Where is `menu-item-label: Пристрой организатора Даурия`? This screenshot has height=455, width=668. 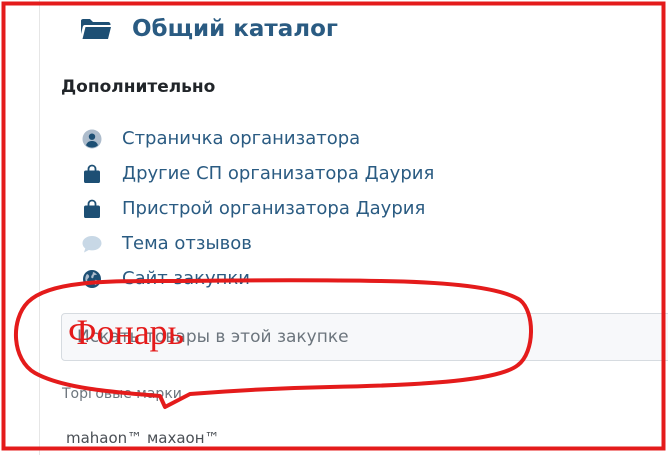
menu-item-label: Пристрой организатора Даурия is located at coordinates (274, 208).